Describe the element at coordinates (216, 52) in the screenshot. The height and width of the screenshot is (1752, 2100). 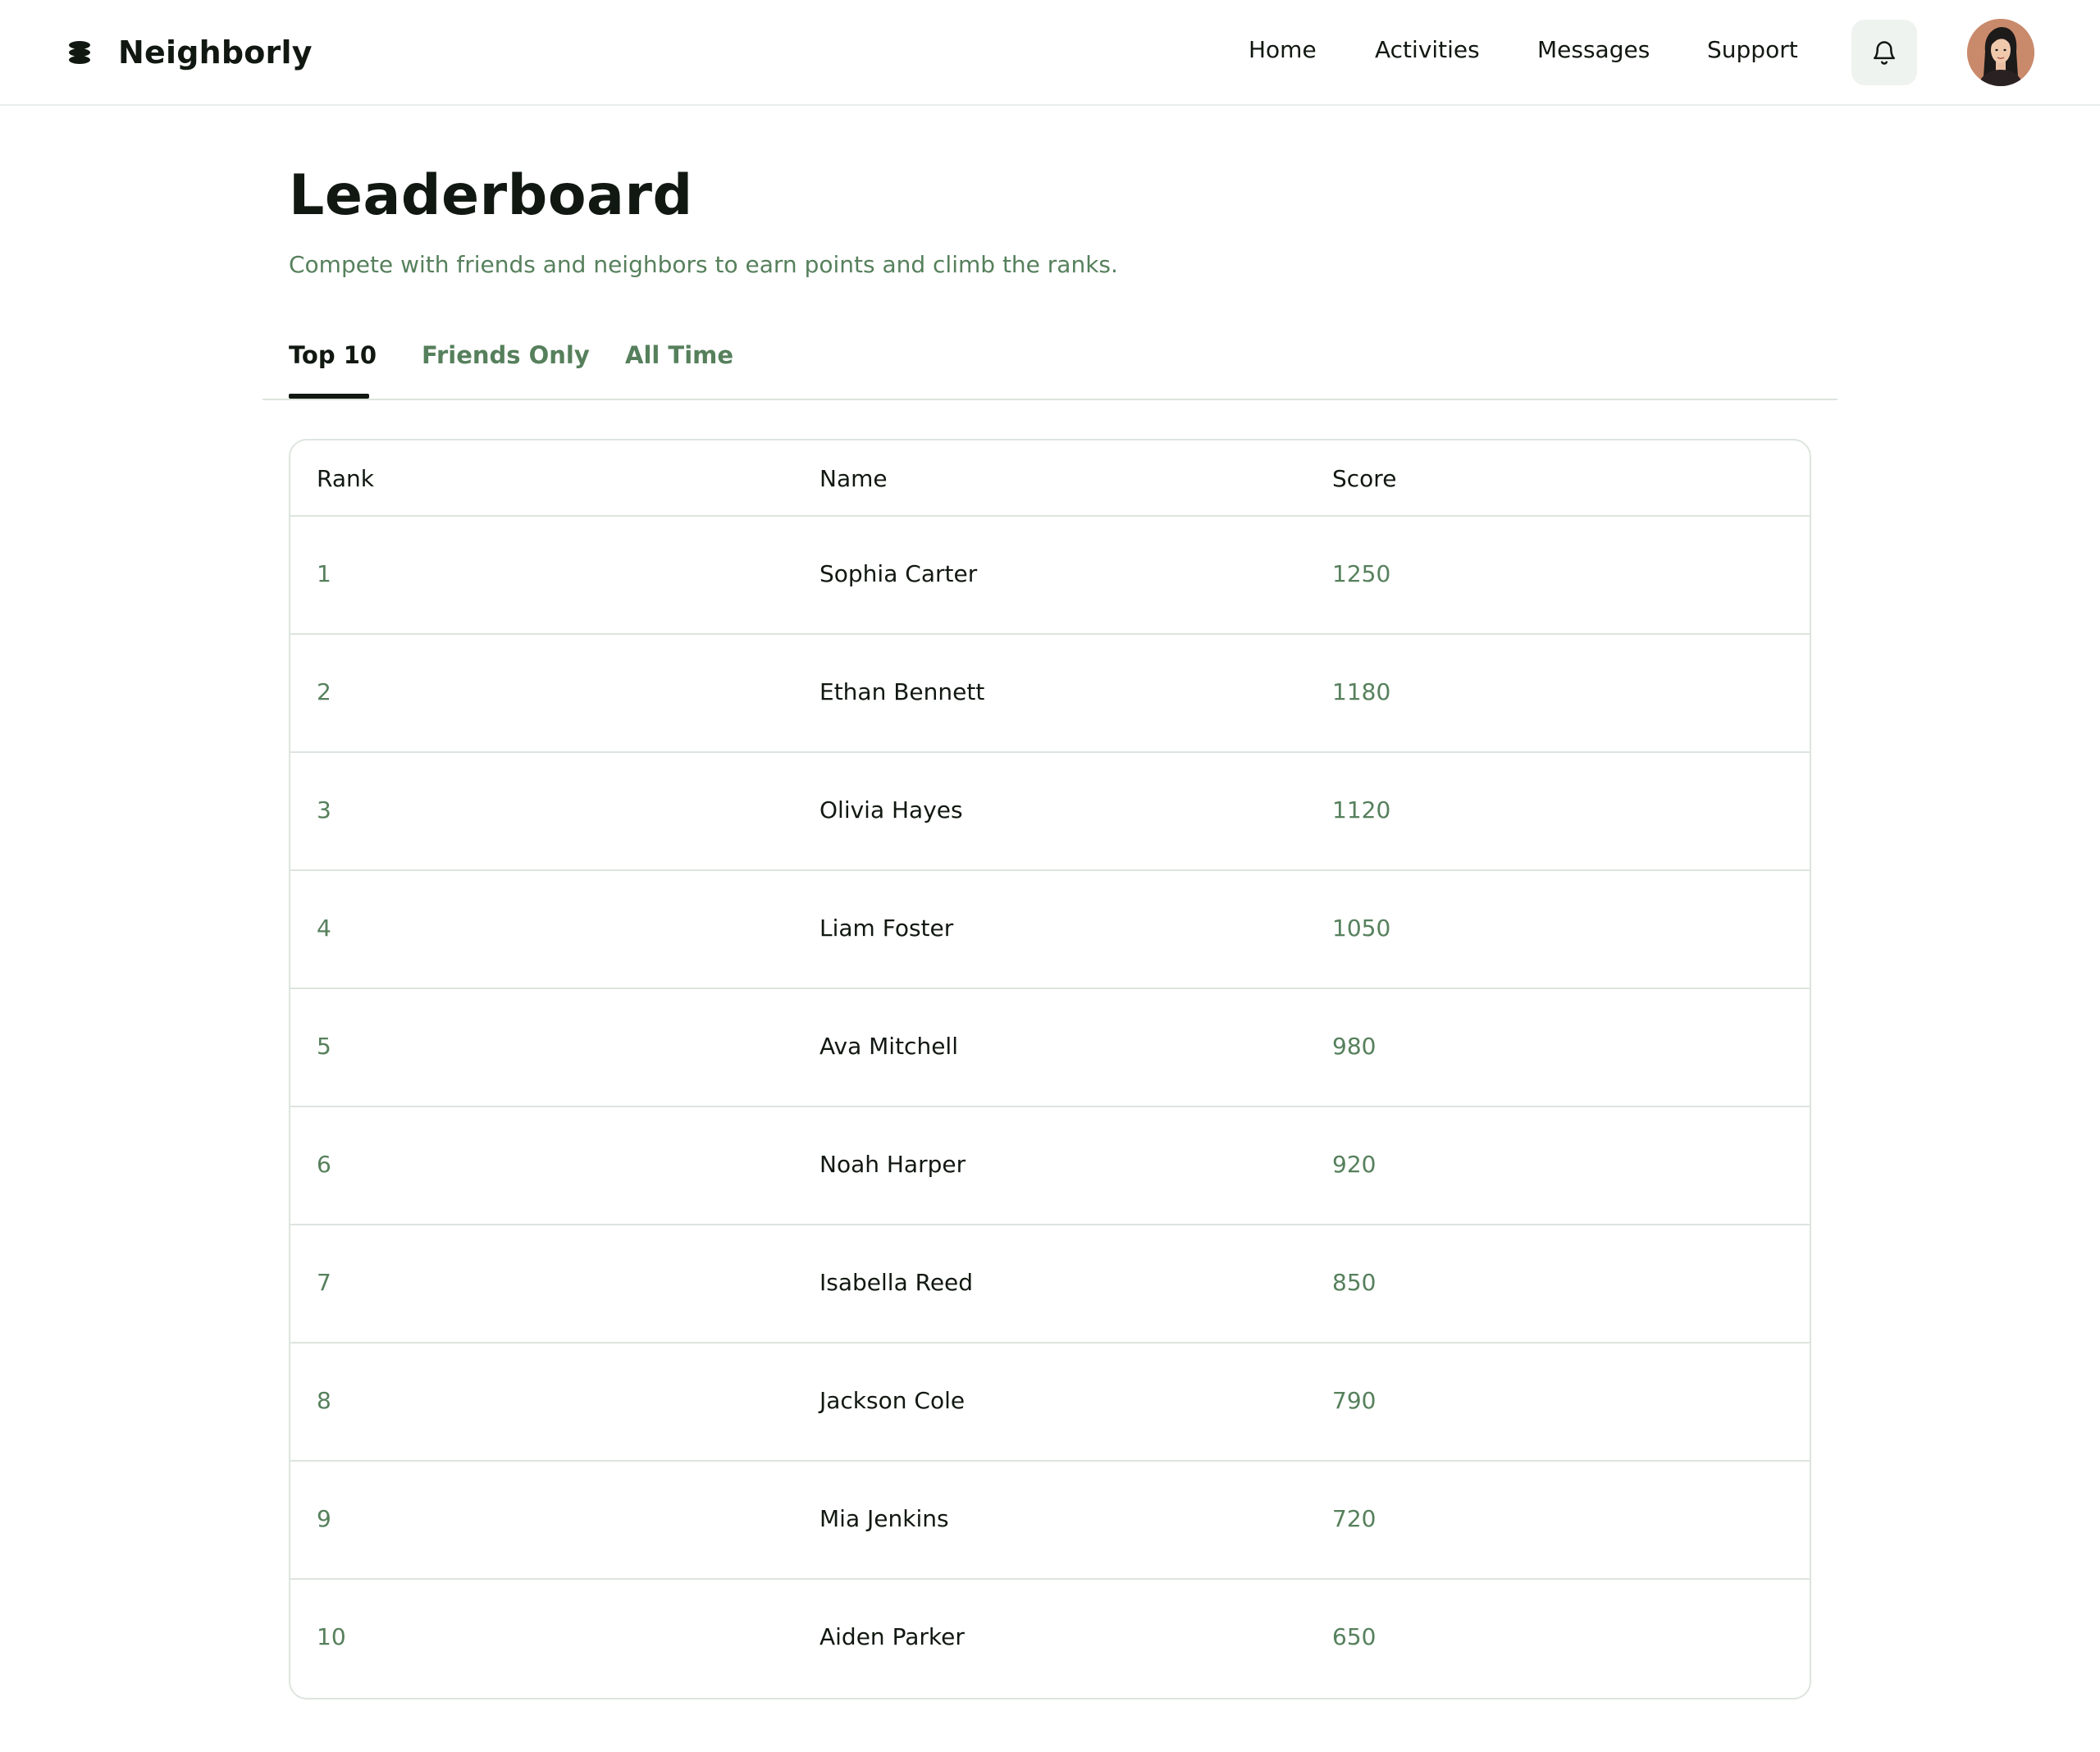
I see `brand-name: Neighborly` at that location.